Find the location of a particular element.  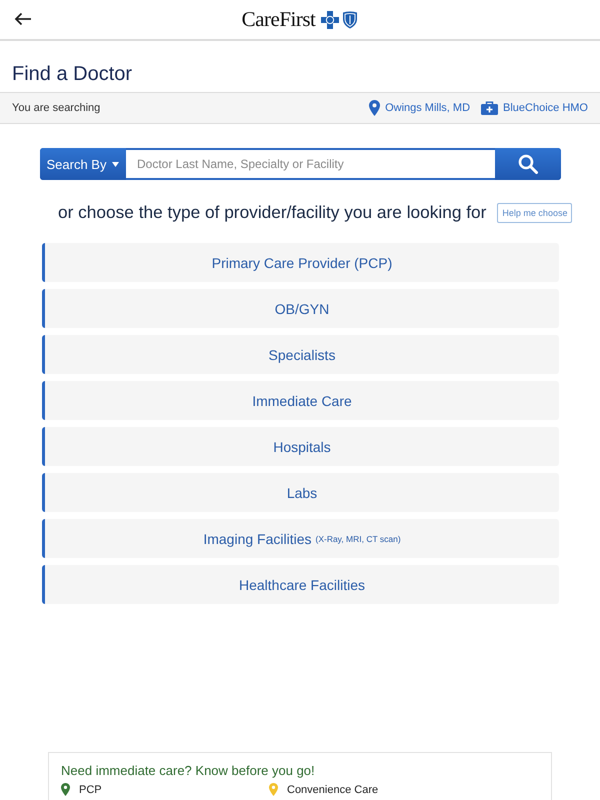

search-field: Doctor Last Name, Specialty or Facility is located at coordinates (310, 164).